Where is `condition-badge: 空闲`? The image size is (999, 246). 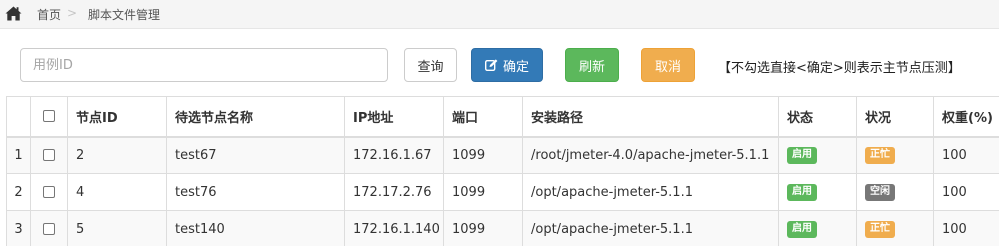
condition-badge: 空闲 is located at coordinates (880, 192).